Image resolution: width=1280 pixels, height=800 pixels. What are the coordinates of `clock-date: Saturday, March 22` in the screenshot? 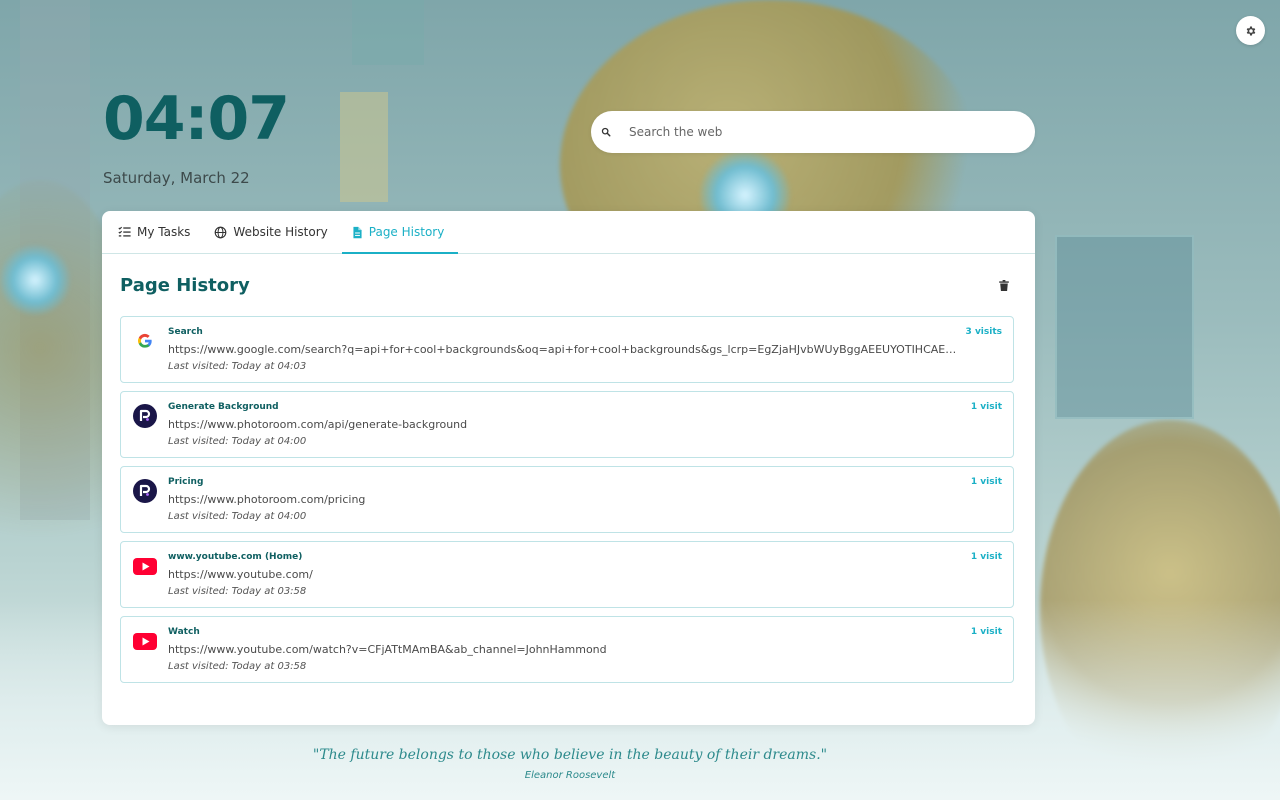 It's located at (176, 178).